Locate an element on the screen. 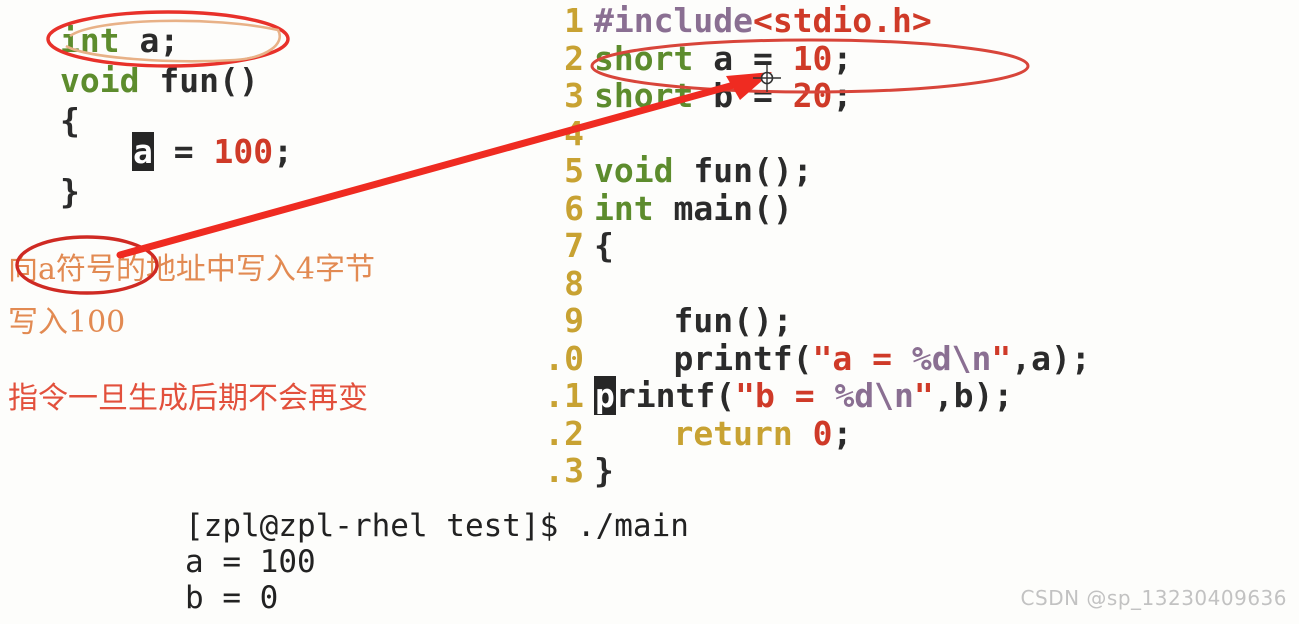  terminal-prompt-line: [zpl@zpl-rhel test]$ ./main is located at coordinates (437, 526).